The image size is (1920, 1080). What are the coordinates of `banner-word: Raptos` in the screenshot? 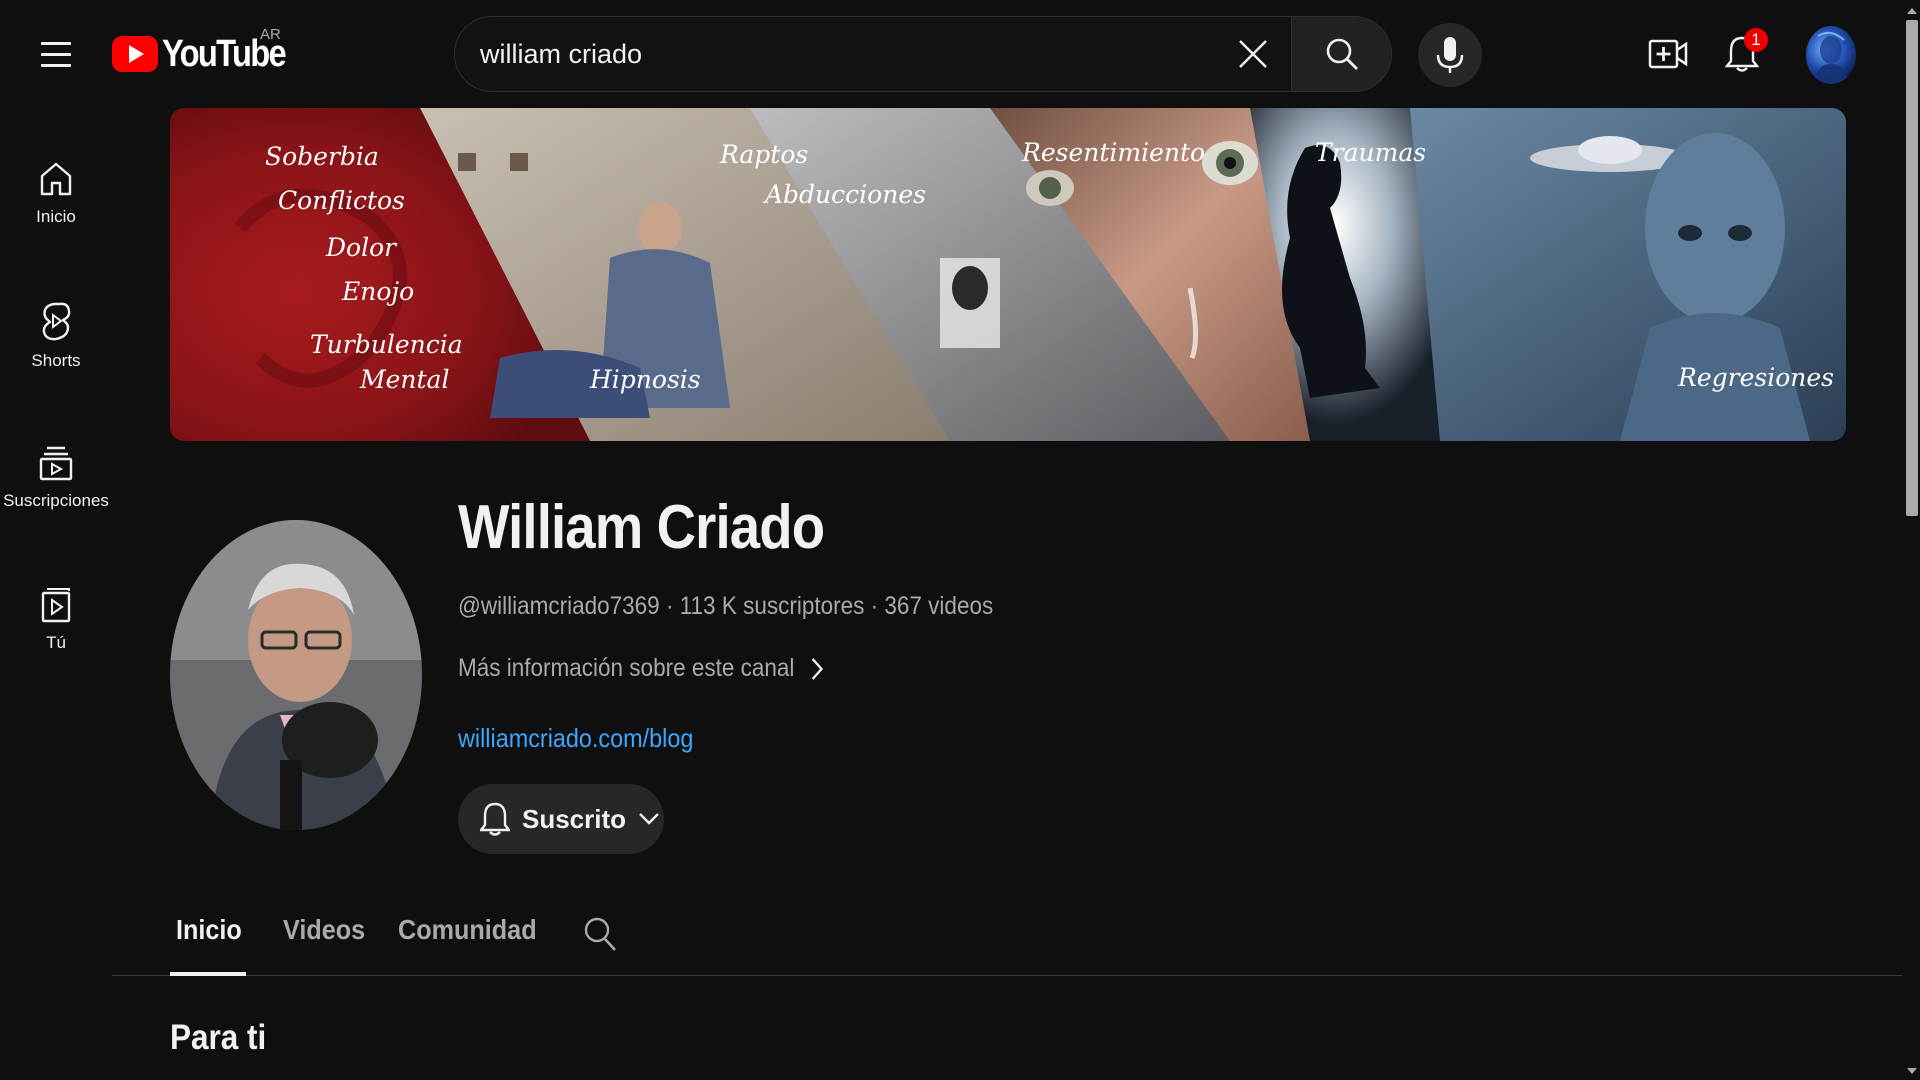 It's located at (763, 154).